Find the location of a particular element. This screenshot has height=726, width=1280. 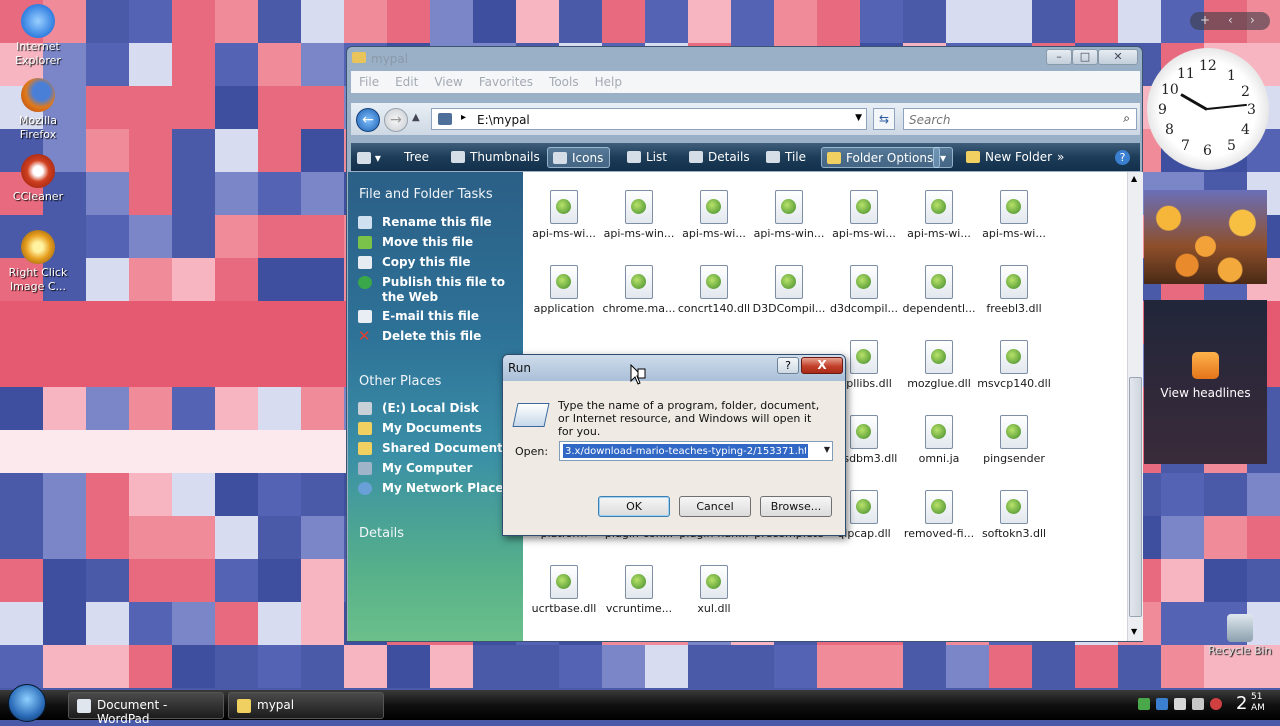

more-chevron-icon: » is located at coordinates (1061, 157).